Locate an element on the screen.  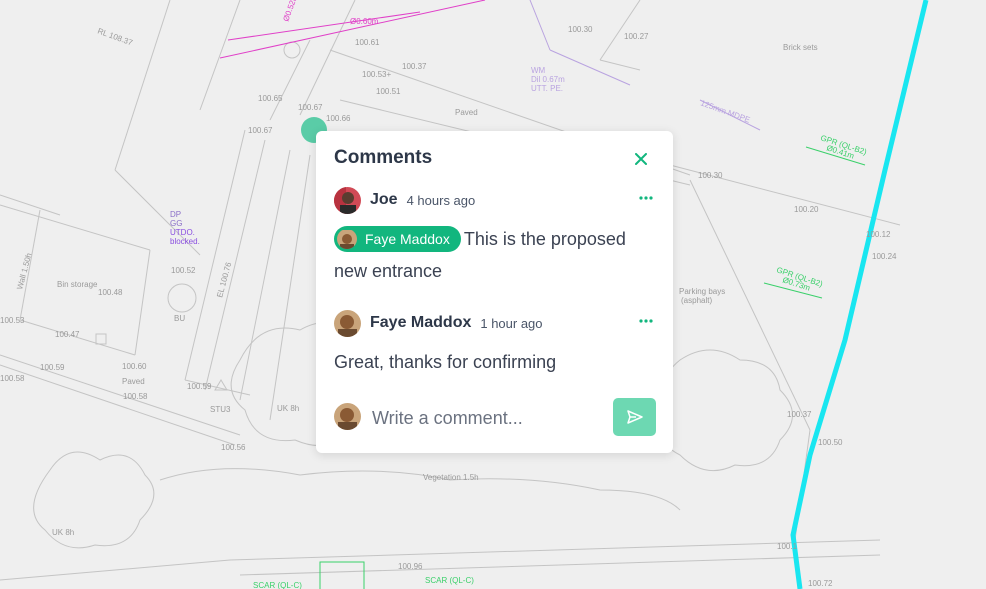
close-button is located at coordinates (641, 159).